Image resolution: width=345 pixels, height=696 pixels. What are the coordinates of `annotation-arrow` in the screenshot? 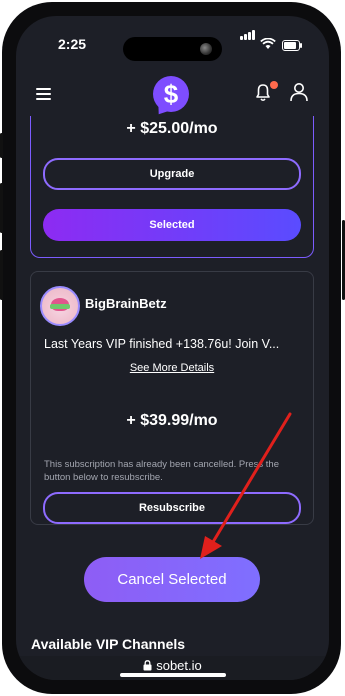 It's located at (246, 485).